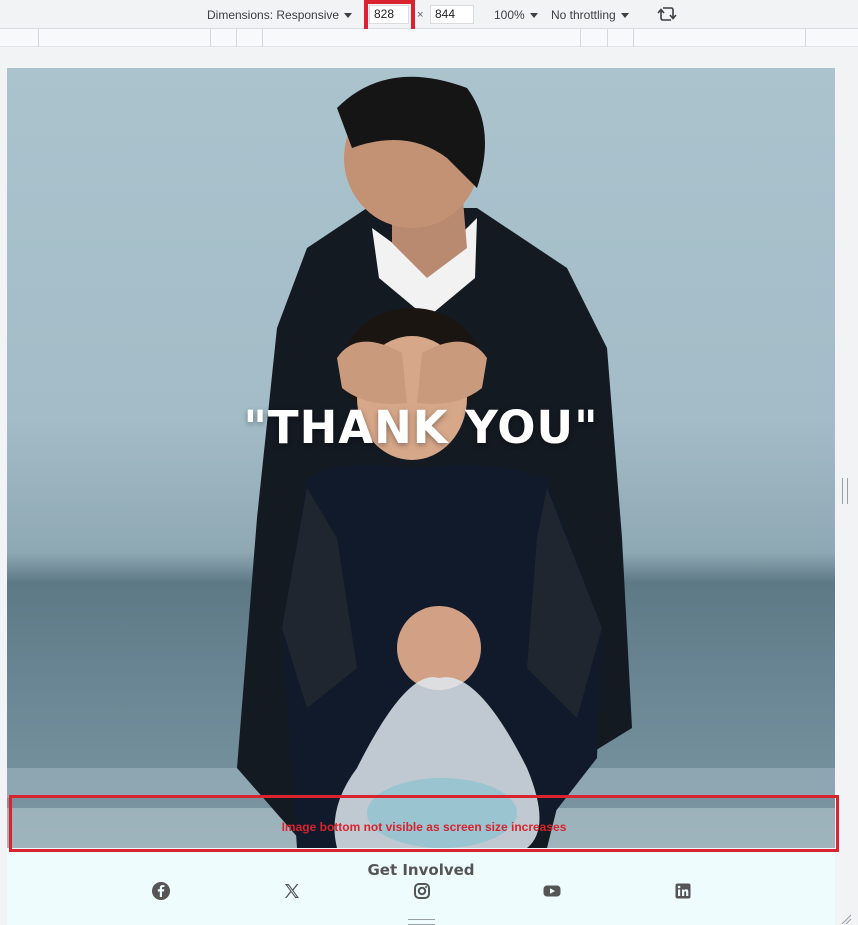 The height and width of the screenshot is (925, 858). What do you see at coordinates (683, 891) in the screenshot?
I see `linkedin-icon` at bounding box center [683, 891].